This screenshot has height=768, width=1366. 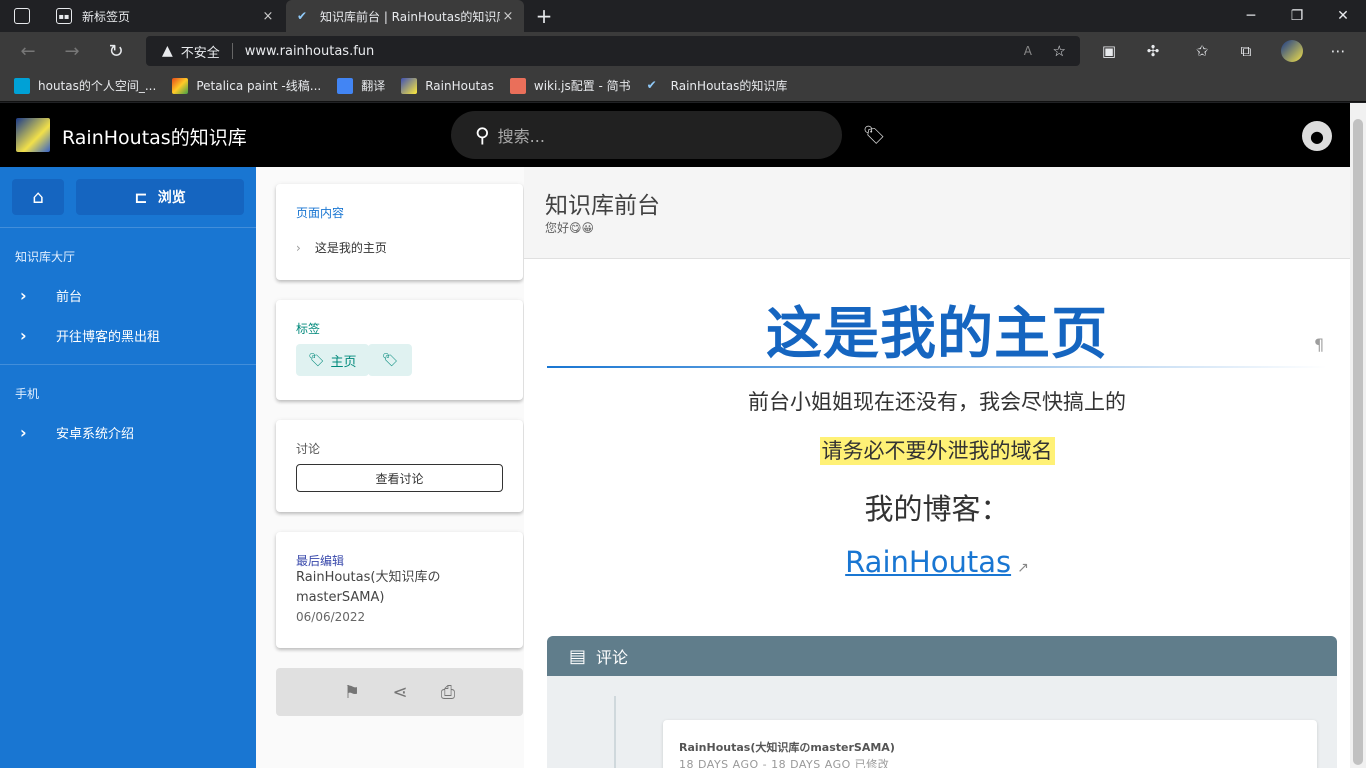 I want to click on tab-active: ✔ 知识库前台 | RainHoutas的知识库 ×, so click(x=405, y=16).